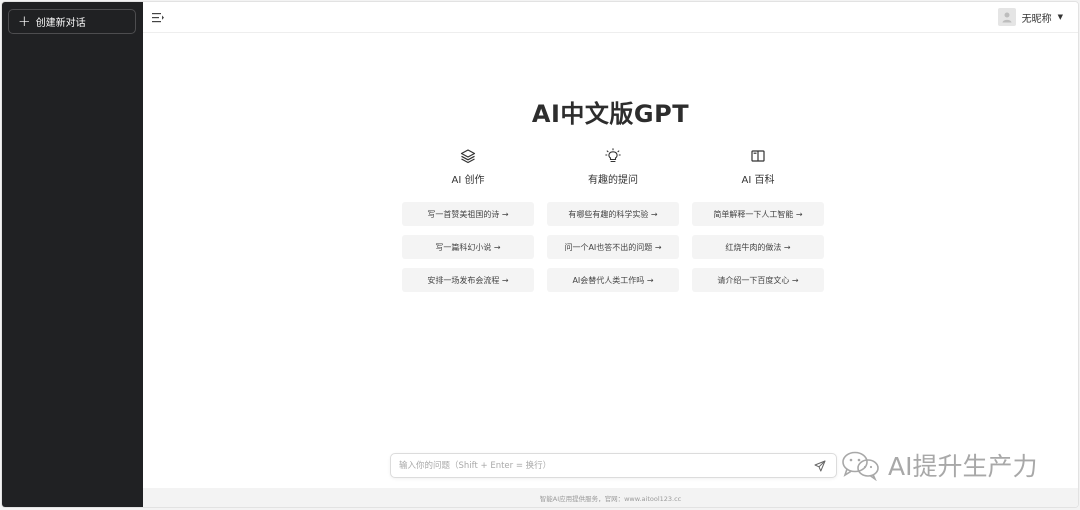  Describe the element at coordinates (1006, 17) in the screenshot. I see `user-icon` at that location.